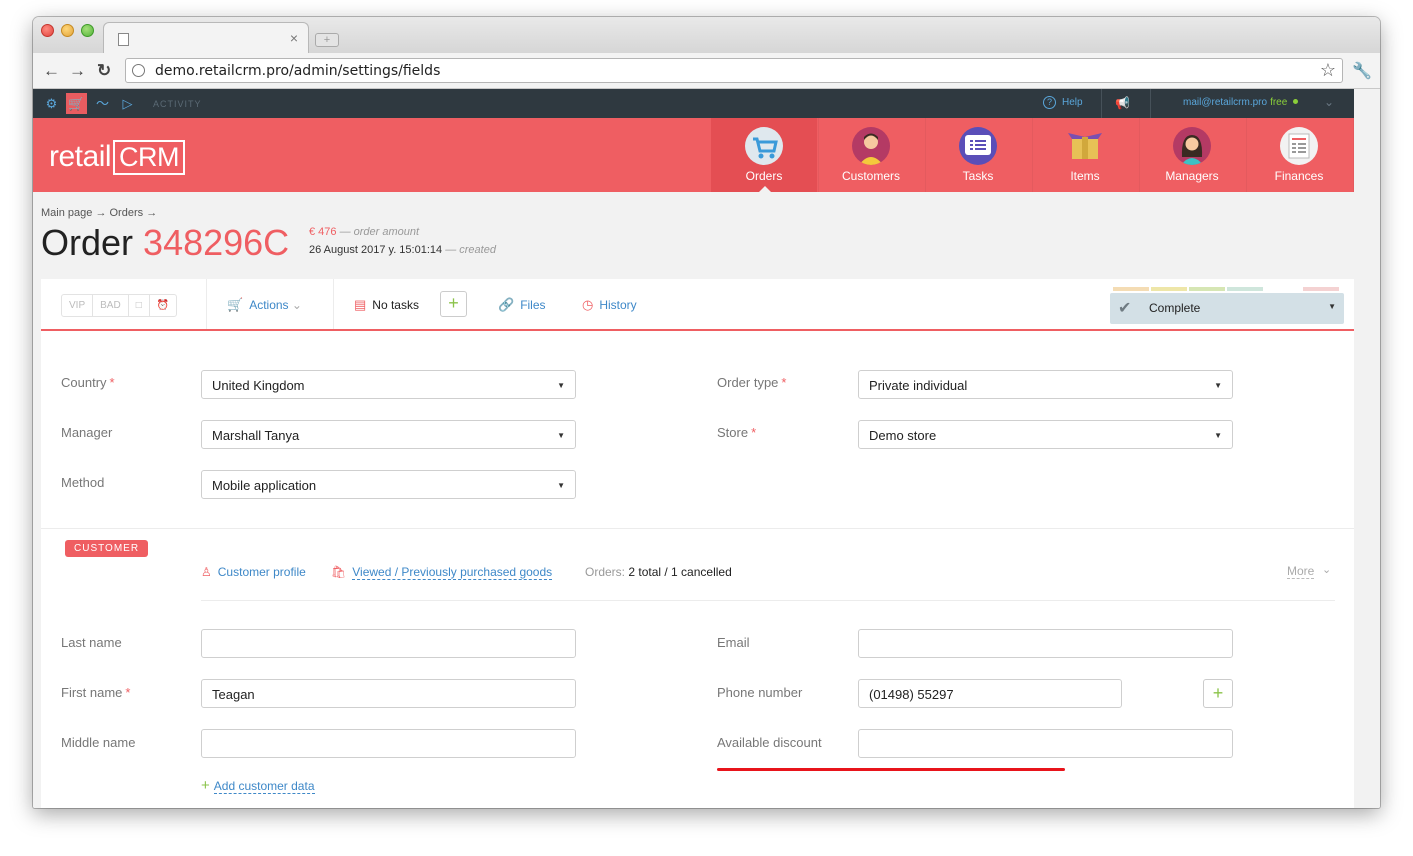  What do you see at coordinates (102, 103) in the screenshot?
I see `analytics-chart-icon: 〜` at bounding box center [102, 103].